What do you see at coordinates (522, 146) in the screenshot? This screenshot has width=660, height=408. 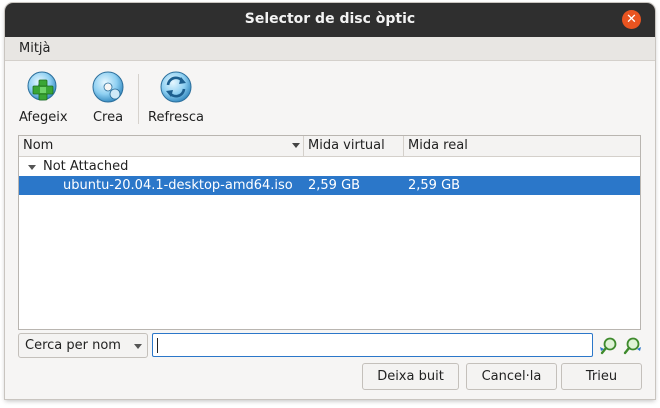 I see `column-header-actual-size: Mida real` at bounding box center [522, 146].